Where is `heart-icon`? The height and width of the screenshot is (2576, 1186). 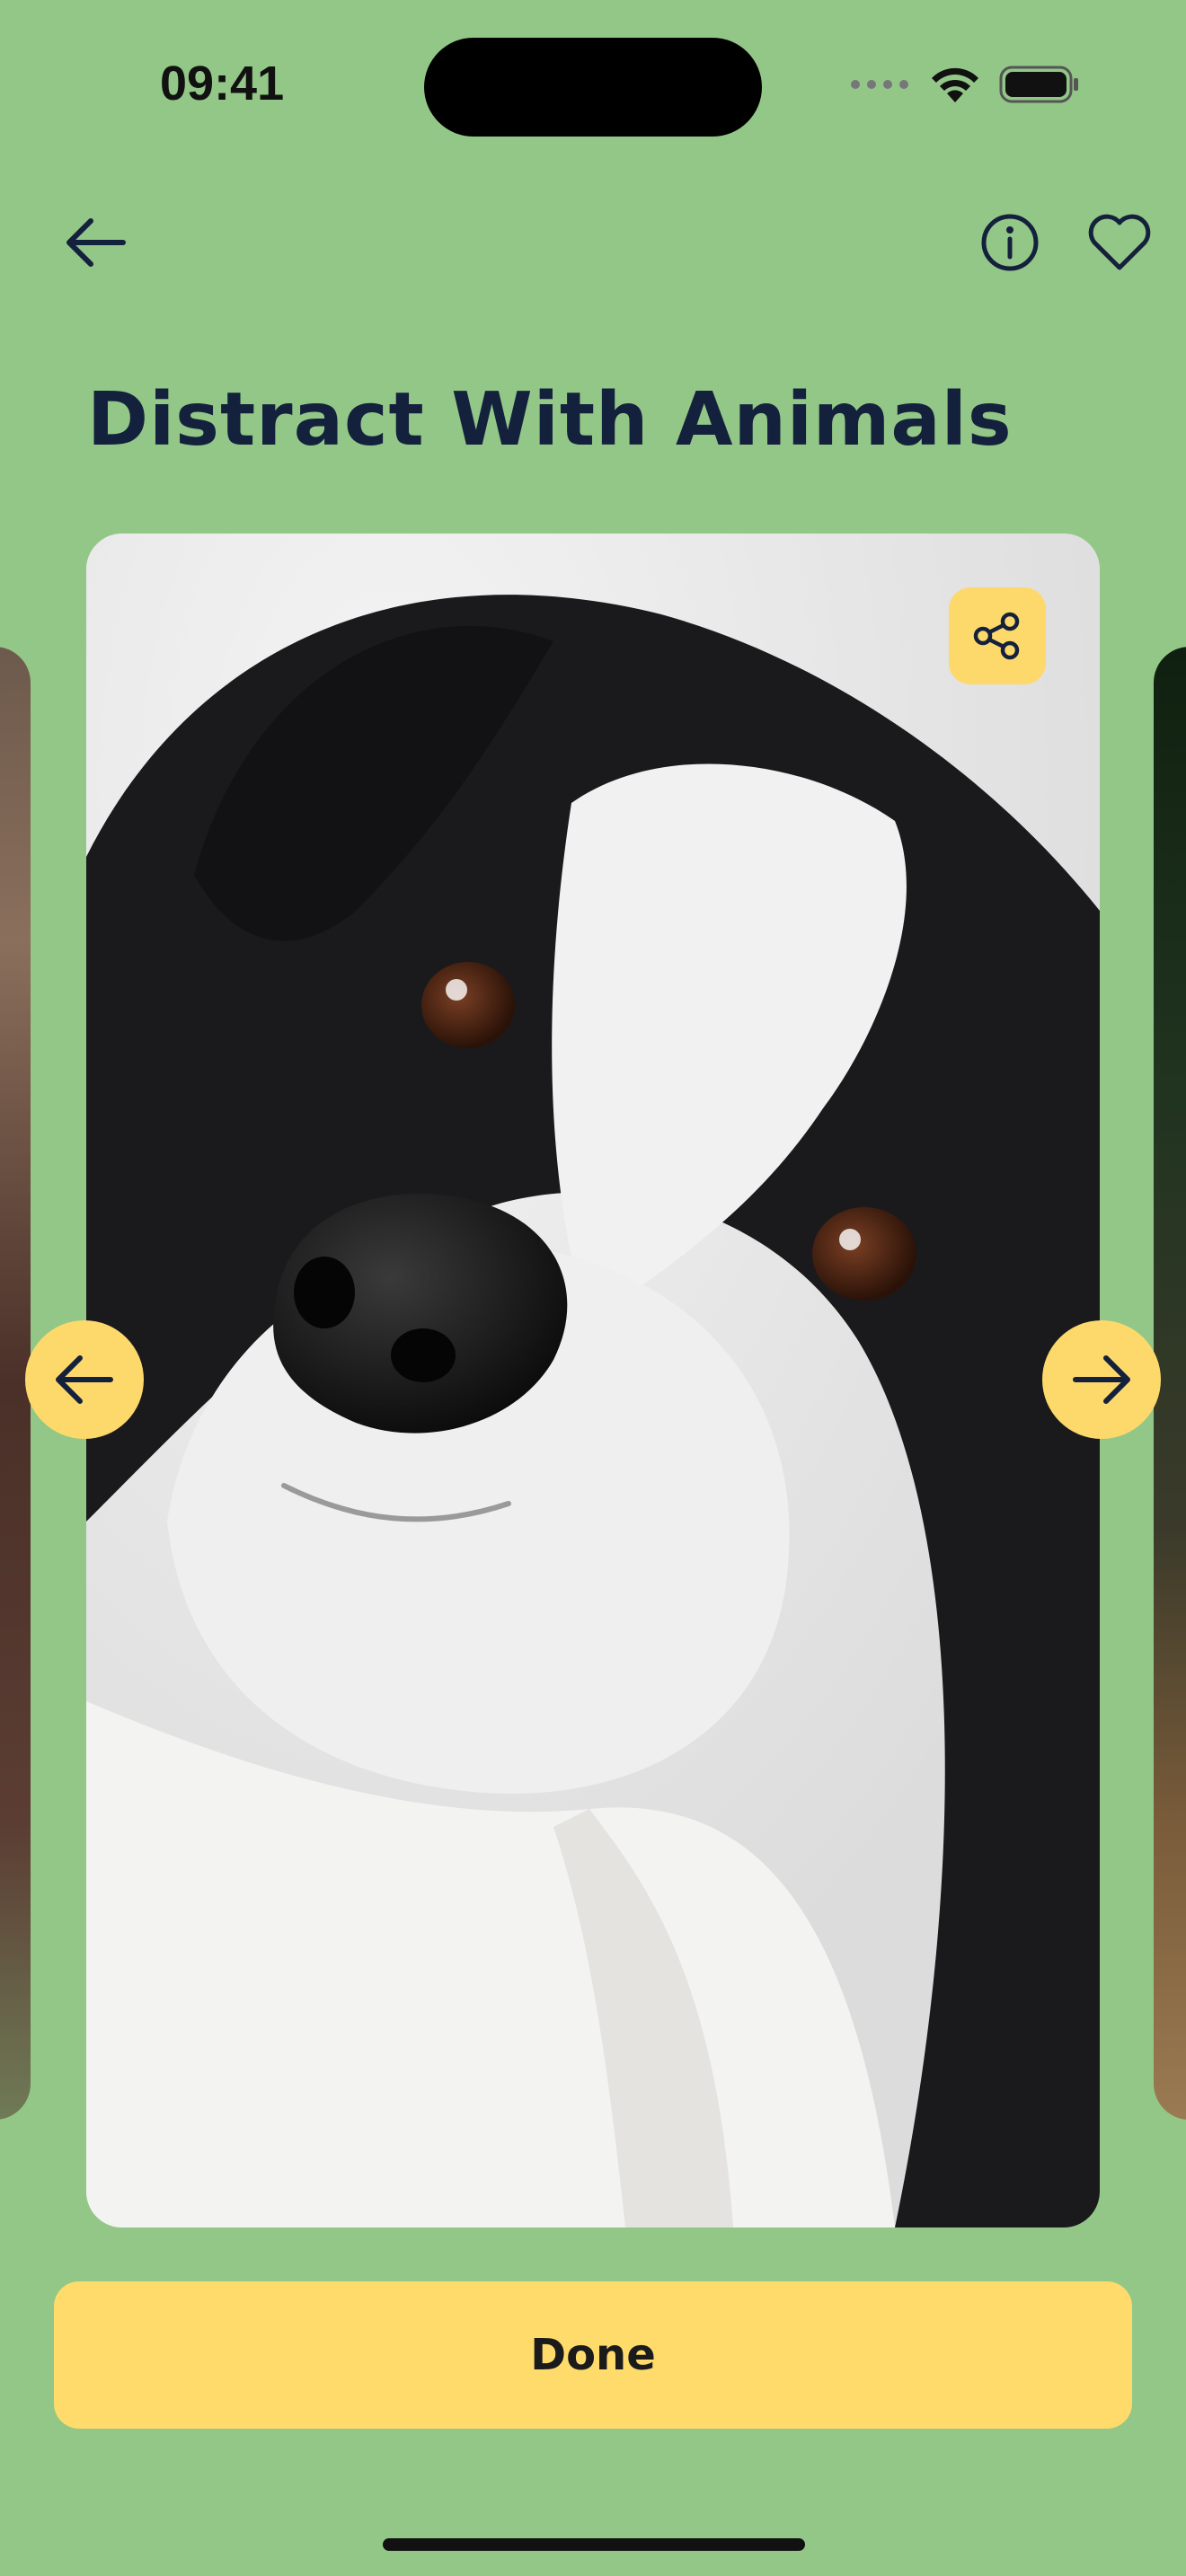 heart-icon is located at coordinates (1119, 242).